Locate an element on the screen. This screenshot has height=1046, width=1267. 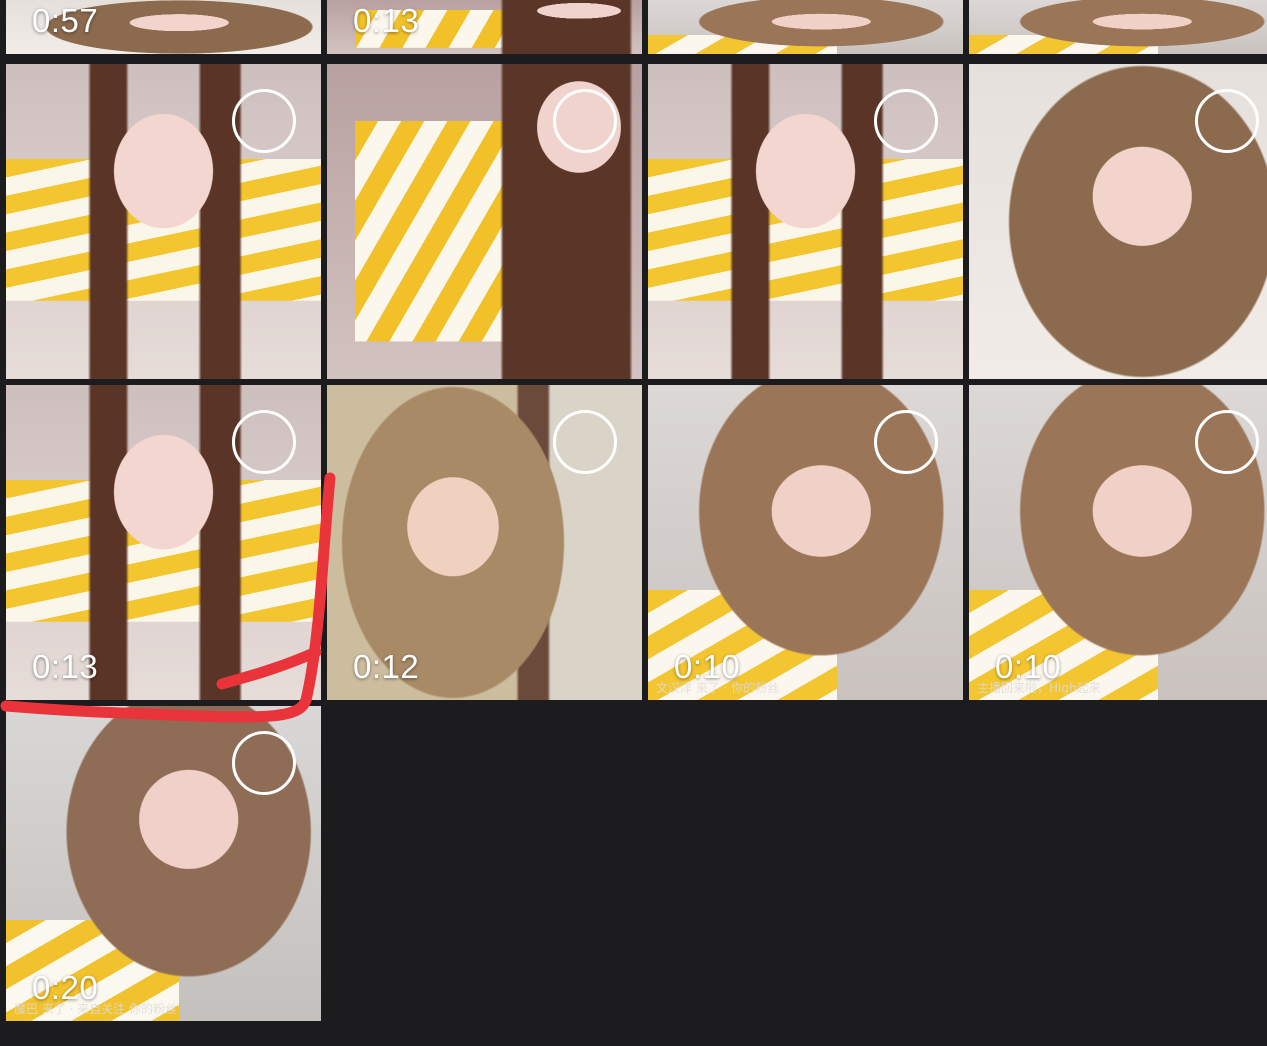
stream-chat-overlay: 主播回来啦，High起来 is located at coordinates (1039, 688).